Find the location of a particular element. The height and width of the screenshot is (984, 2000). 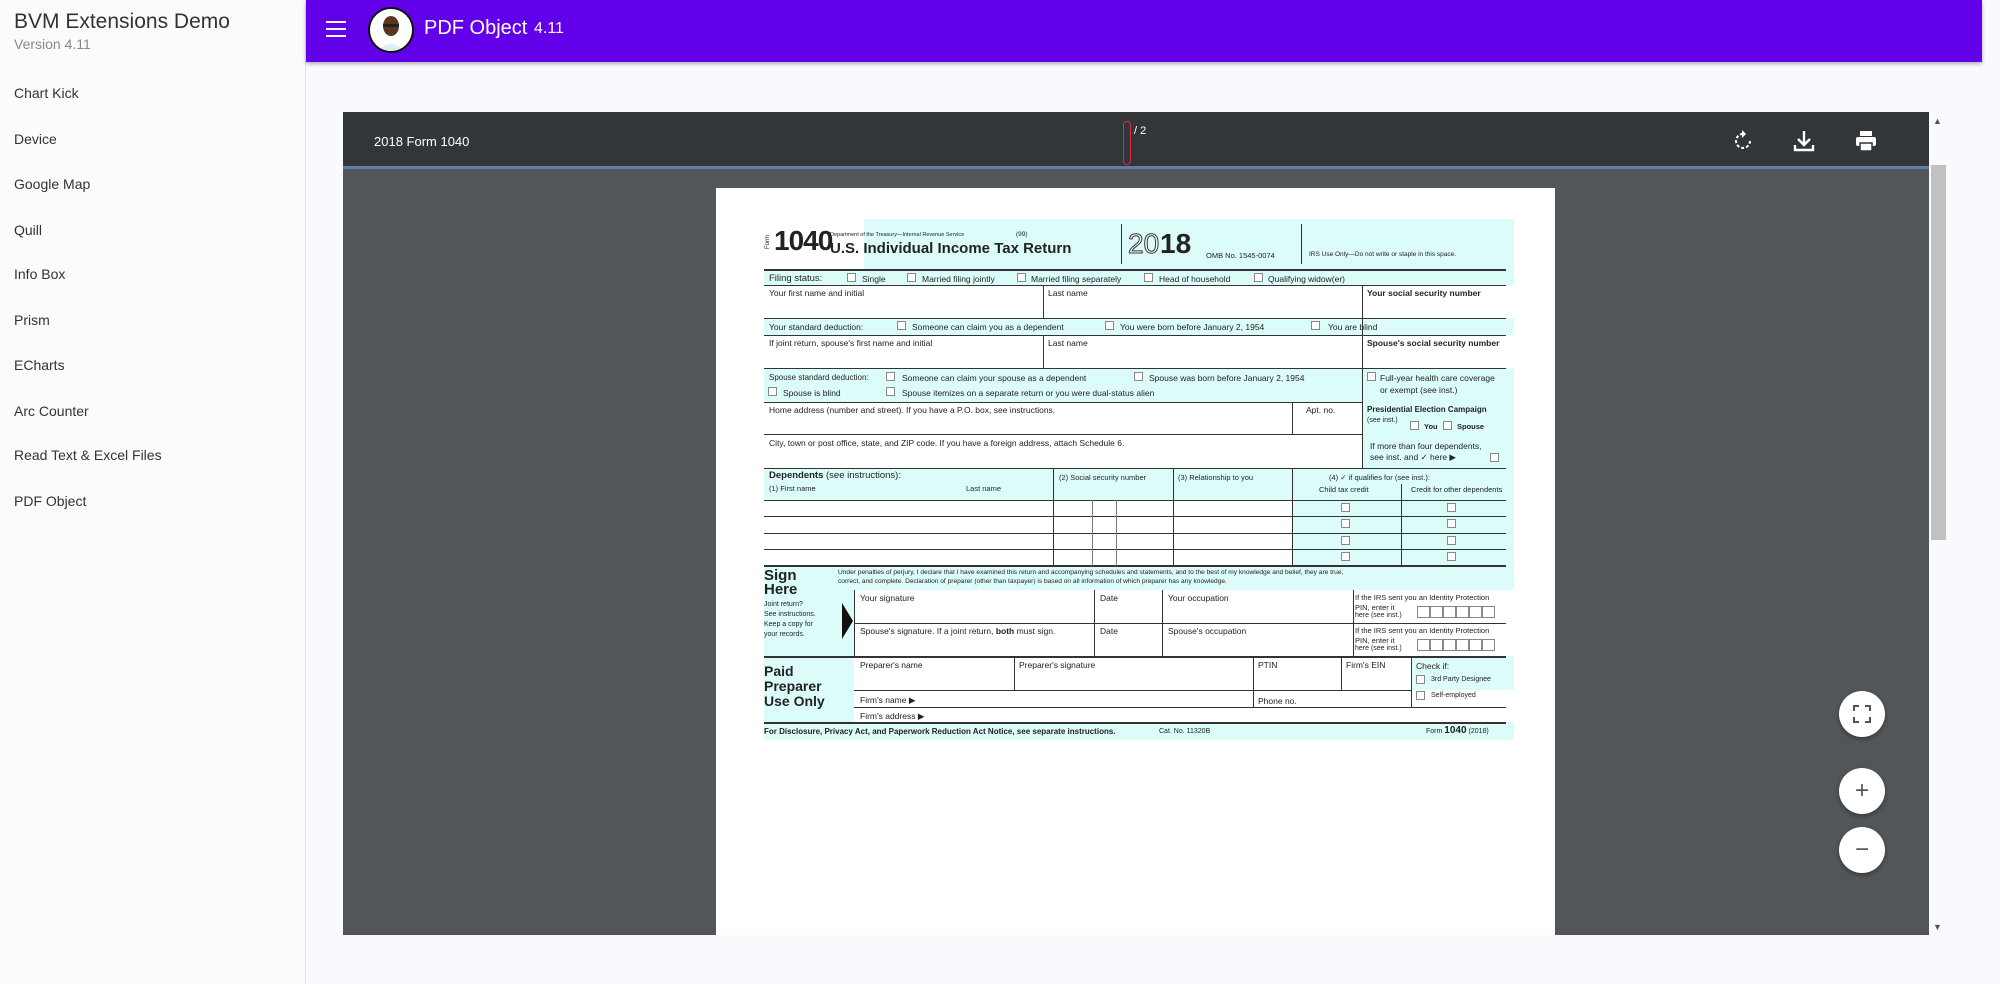

checkbox-head-of-household is located at coordinates (1148, 277).